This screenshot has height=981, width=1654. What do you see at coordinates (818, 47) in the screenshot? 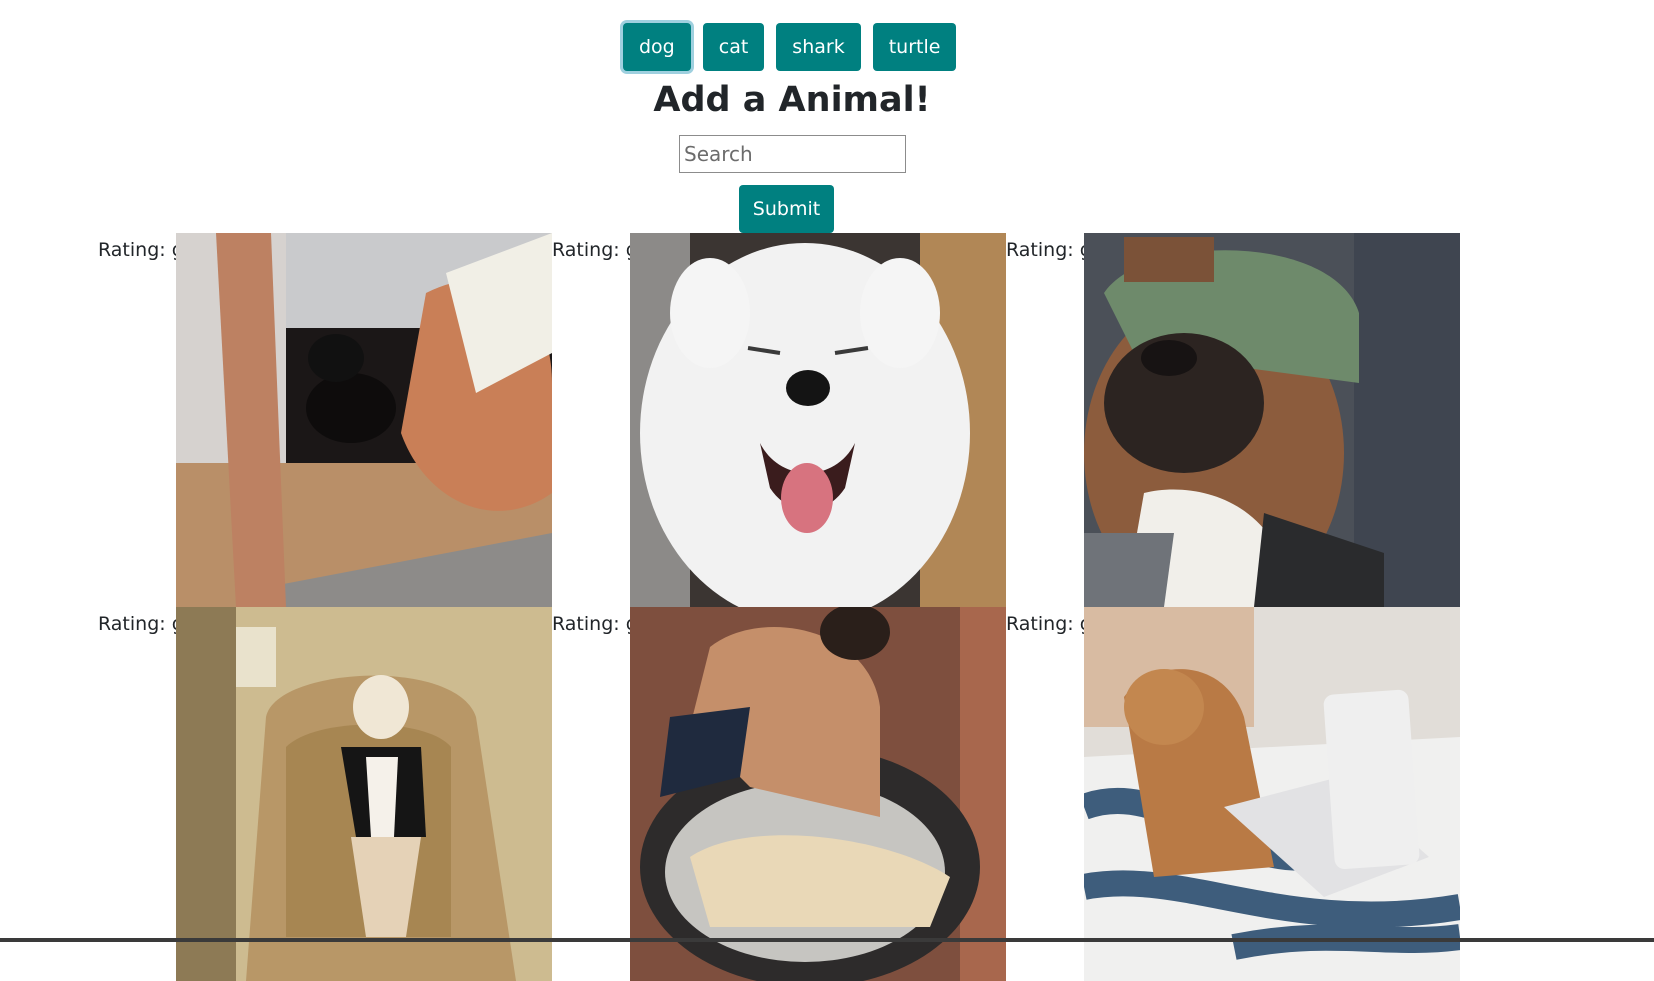
I see `animal-button-shark: shark` at bounding box center [818, 47].